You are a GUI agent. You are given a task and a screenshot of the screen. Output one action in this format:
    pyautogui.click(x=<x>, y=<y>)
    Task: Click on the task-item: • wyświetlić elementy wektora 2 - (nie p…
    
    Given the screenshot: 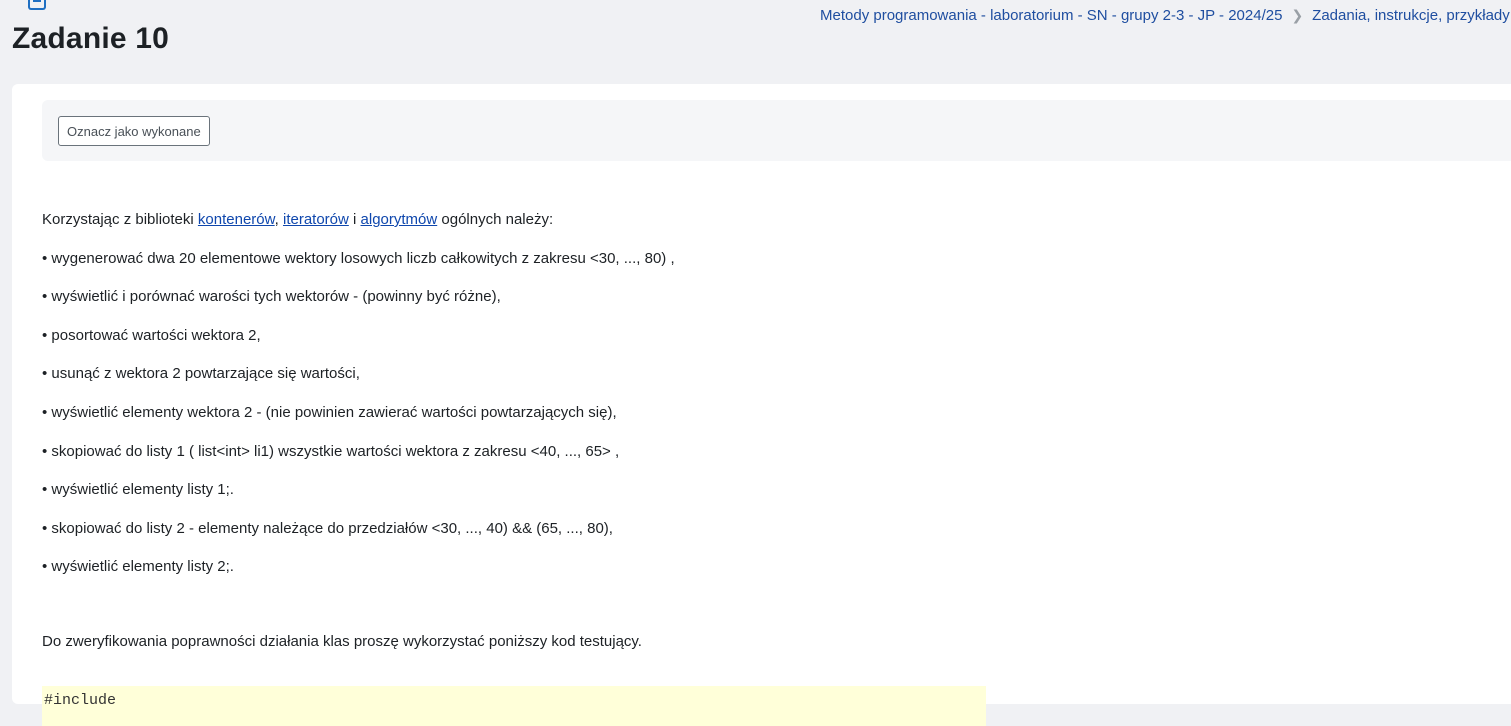 What is the action you would take?
    pyautogui.click(x=329, y=412)
    